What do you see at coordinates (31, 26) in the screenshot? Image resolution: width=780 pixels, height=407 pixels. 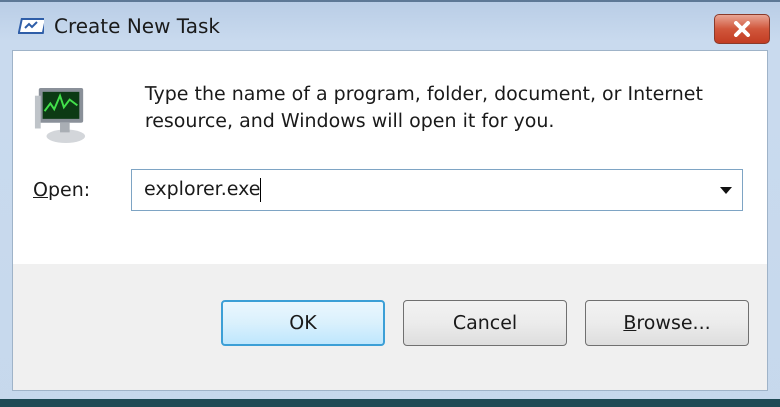 I see `window-app-icon` at bounding box center [31, 26].